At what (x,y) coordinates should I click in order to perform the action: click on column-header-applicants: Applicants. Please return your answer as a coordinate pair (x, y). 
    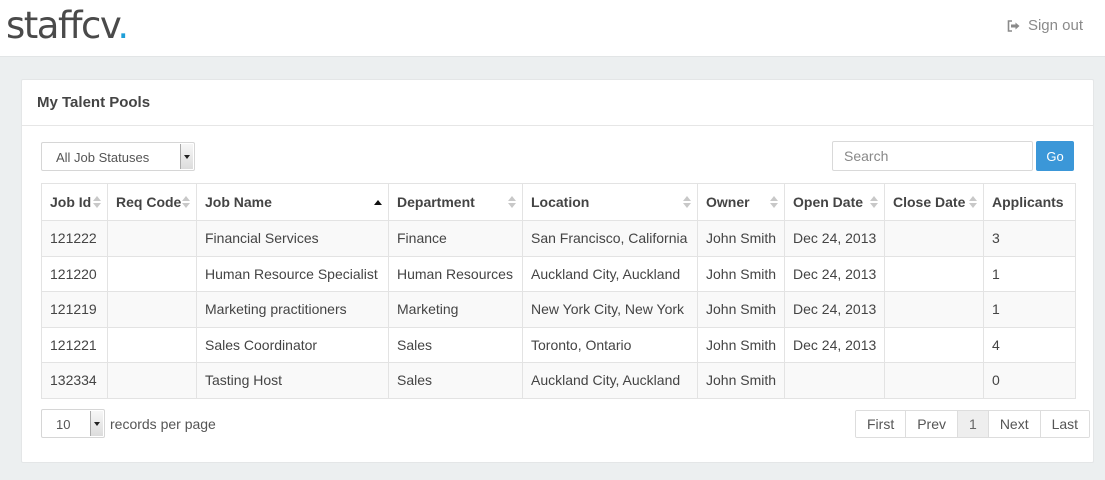
    Looking at the image, I should click on (1029, 202).